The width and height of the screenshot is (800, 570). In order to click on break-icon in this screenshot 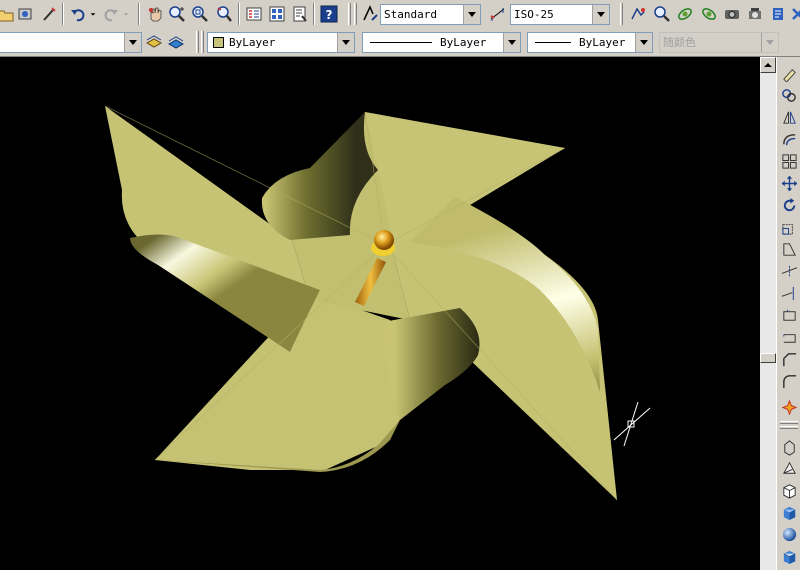, I will do `click(789, 315)`.